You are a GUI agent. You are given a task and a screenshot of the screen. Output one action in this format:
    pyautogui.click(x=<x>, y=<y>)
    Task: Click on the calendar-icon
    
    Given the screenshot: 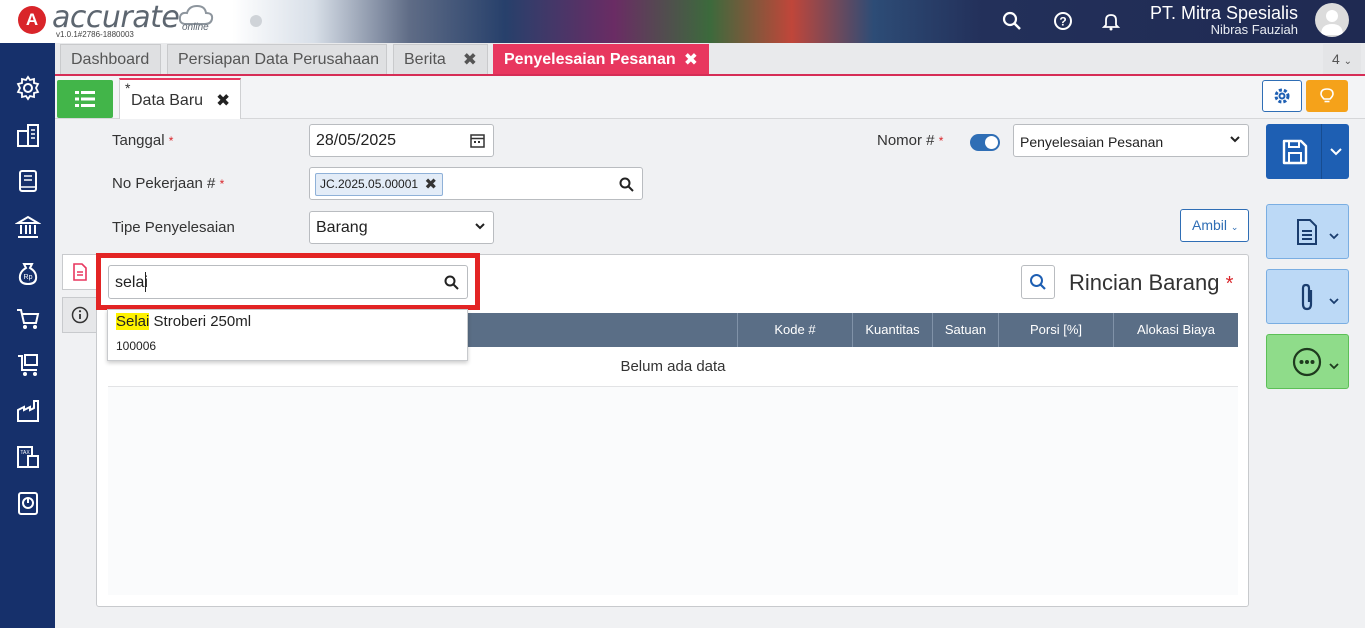 What is the action you would take?
    pyautogui.click(x=477, y=140)
    